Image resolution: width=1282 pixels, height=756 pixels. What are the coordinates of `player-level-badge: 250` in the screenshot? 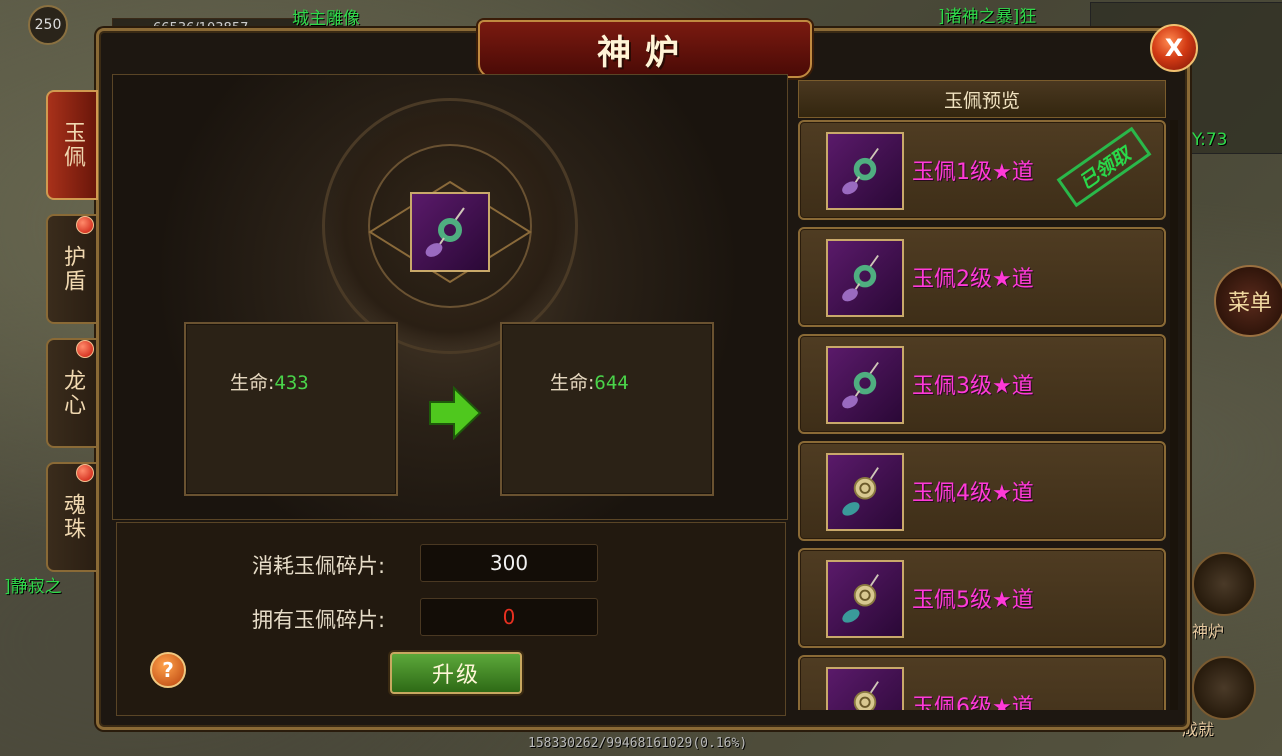 It's located at (48, 25).